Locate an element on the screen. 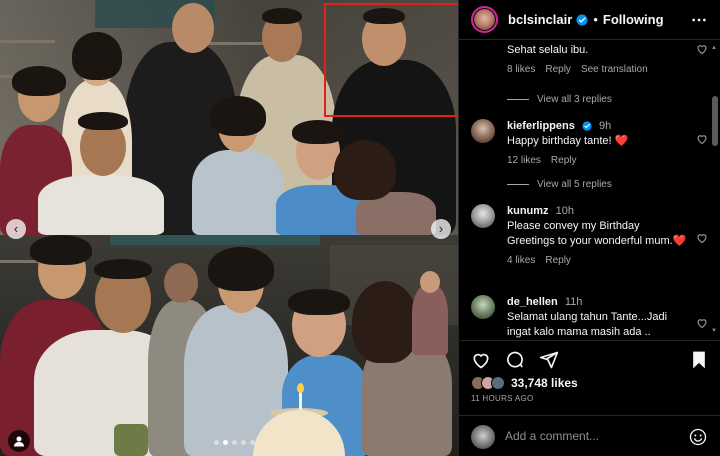 Image resolution: width=720 pixels, height=456 pixels. user-tag-icon is located at coordinates (19, 441).